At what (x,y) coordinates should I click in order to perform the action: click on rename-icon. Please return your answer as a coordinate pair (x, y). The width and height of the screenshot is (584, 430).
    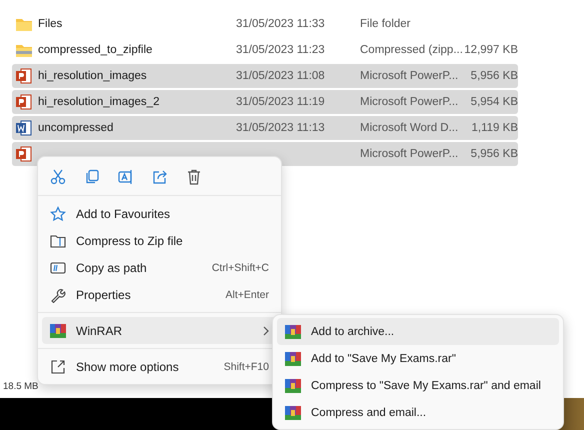
    Looking at the image, I should click on (126, 177).